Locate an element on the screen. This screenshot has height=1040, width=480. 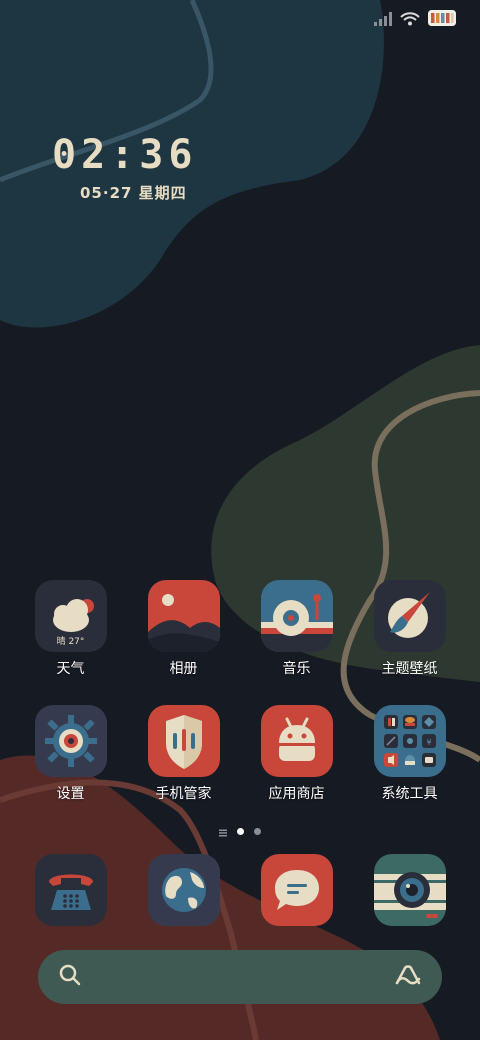
system-tools-folder-icon: ¥ is located at coordinates (409, 741).